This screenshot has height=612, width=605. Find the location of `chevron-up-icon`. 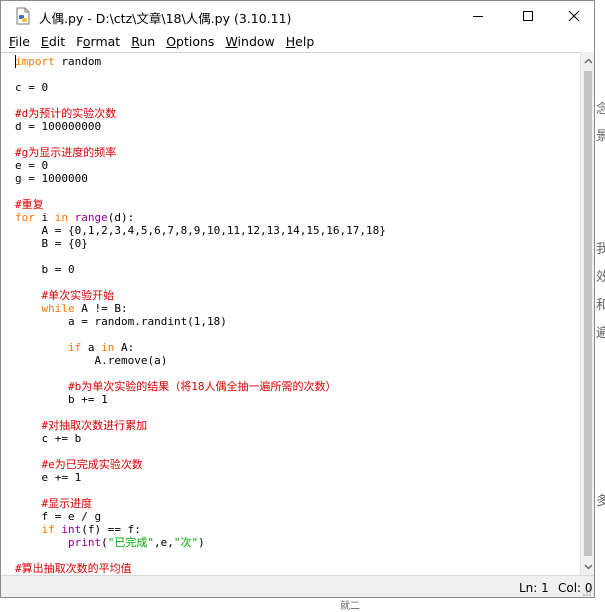

chevron-up-icon is located at coordinates (588, 60).